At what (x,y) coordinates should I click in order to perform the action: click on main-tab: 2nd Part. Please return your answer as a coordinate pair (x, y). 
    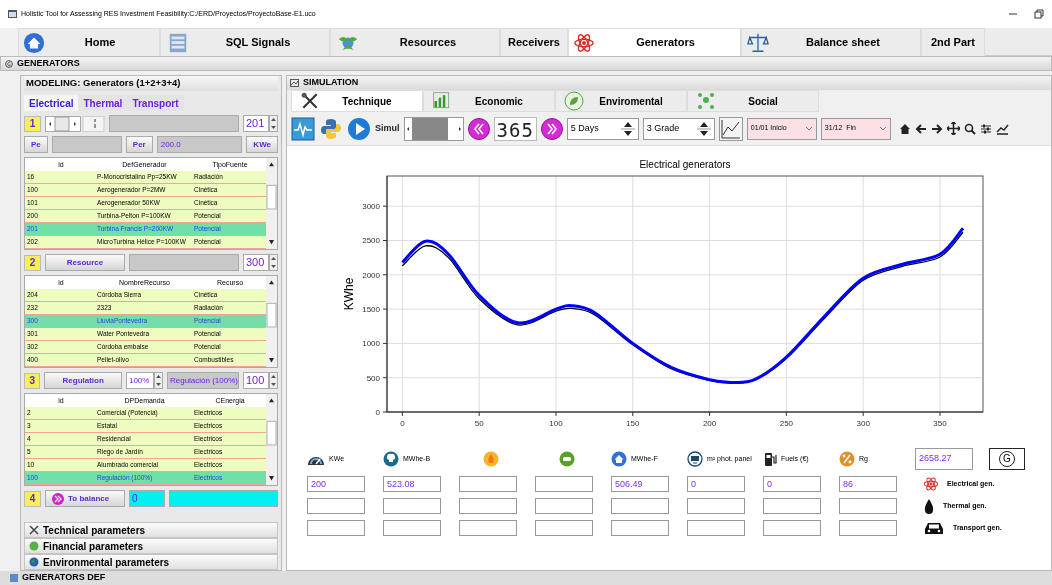
    Looking at the image, I should click on (953, 42).